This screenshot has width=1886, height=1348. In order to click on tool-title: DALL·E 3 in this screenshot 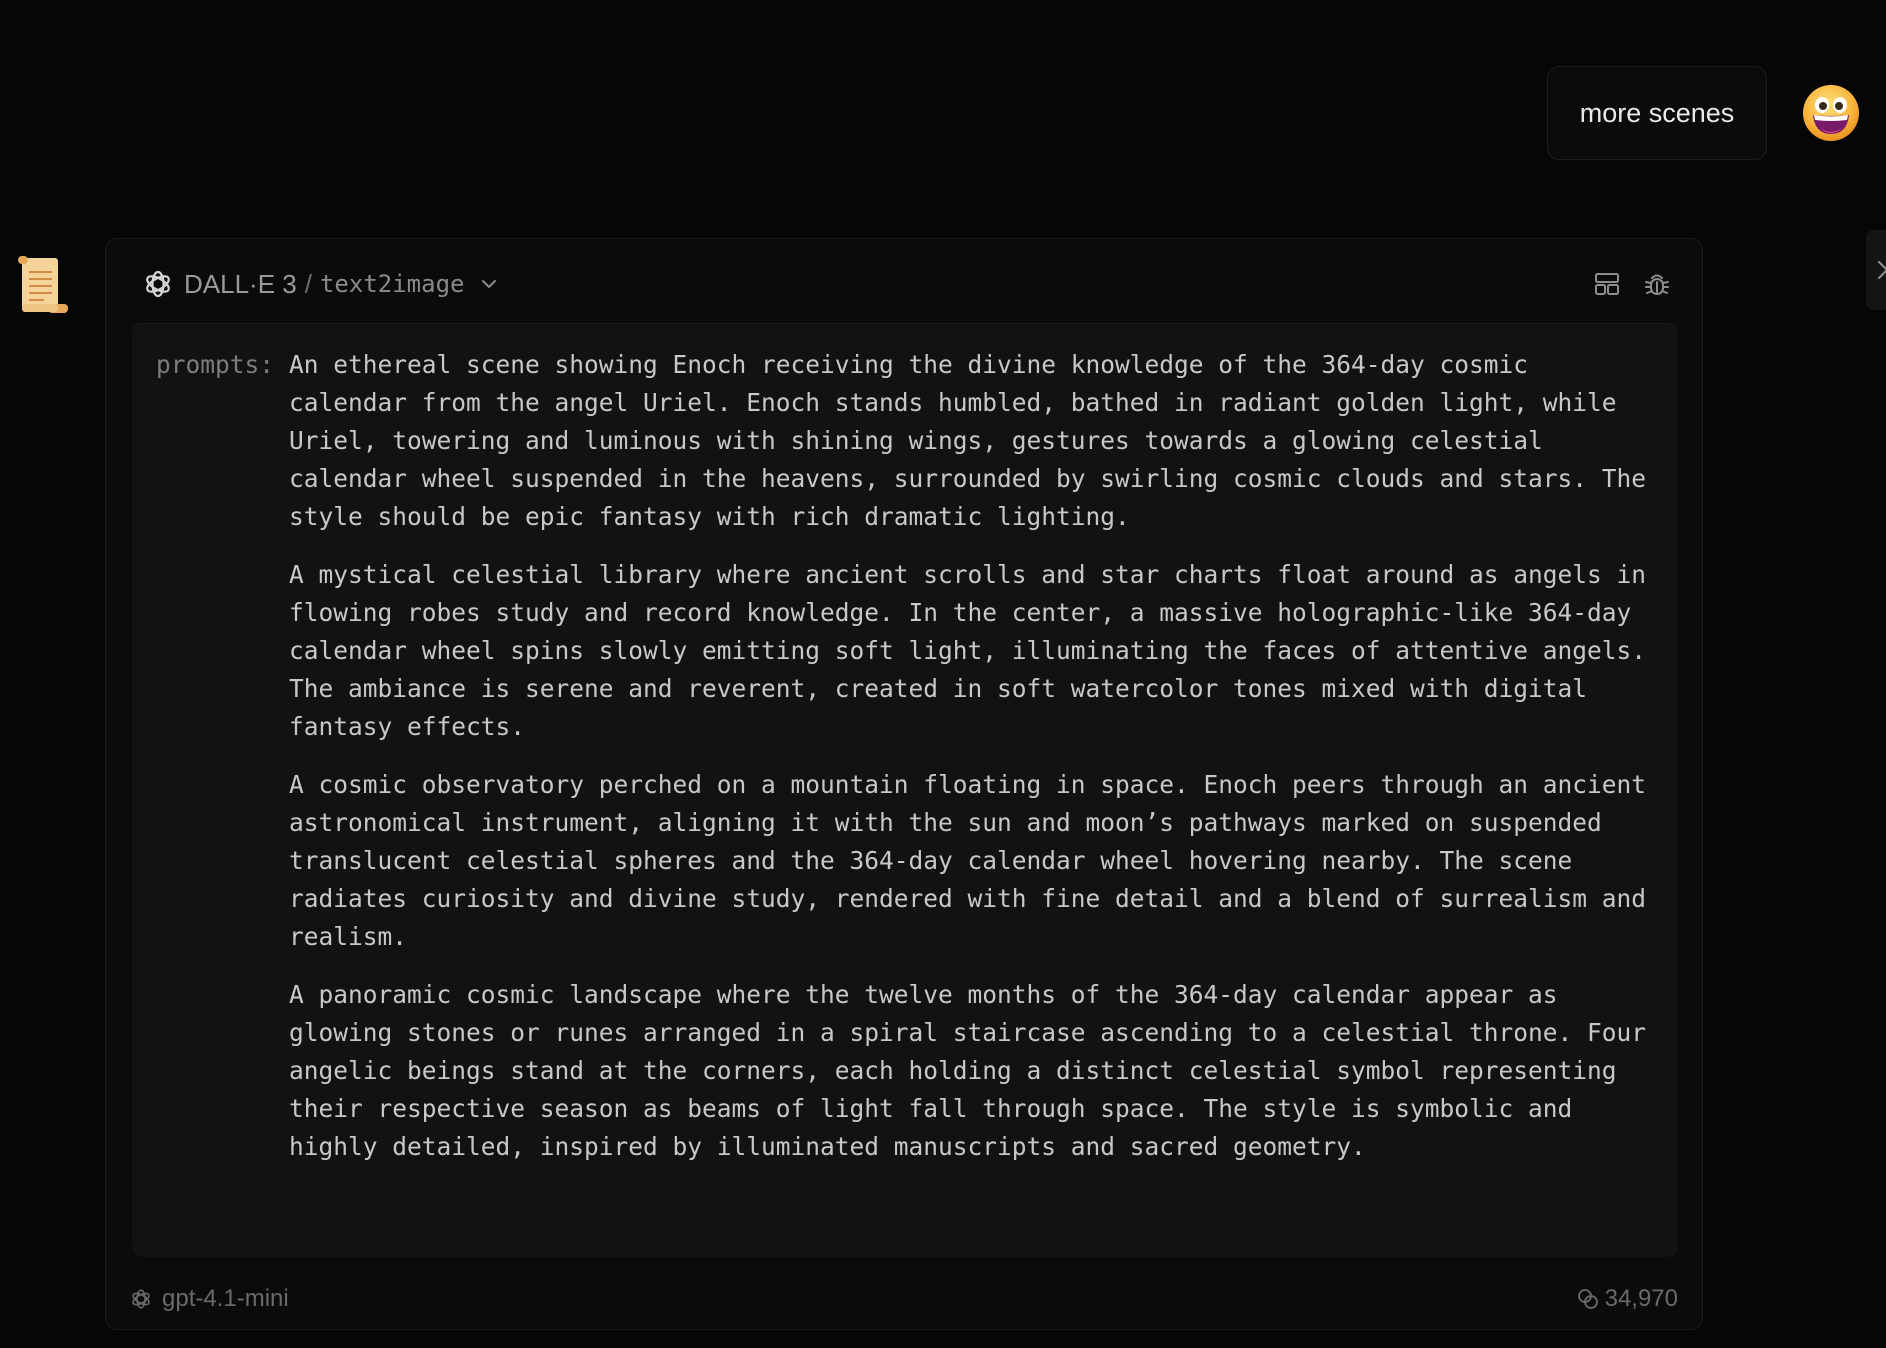, I will do `click(240, 283)`.